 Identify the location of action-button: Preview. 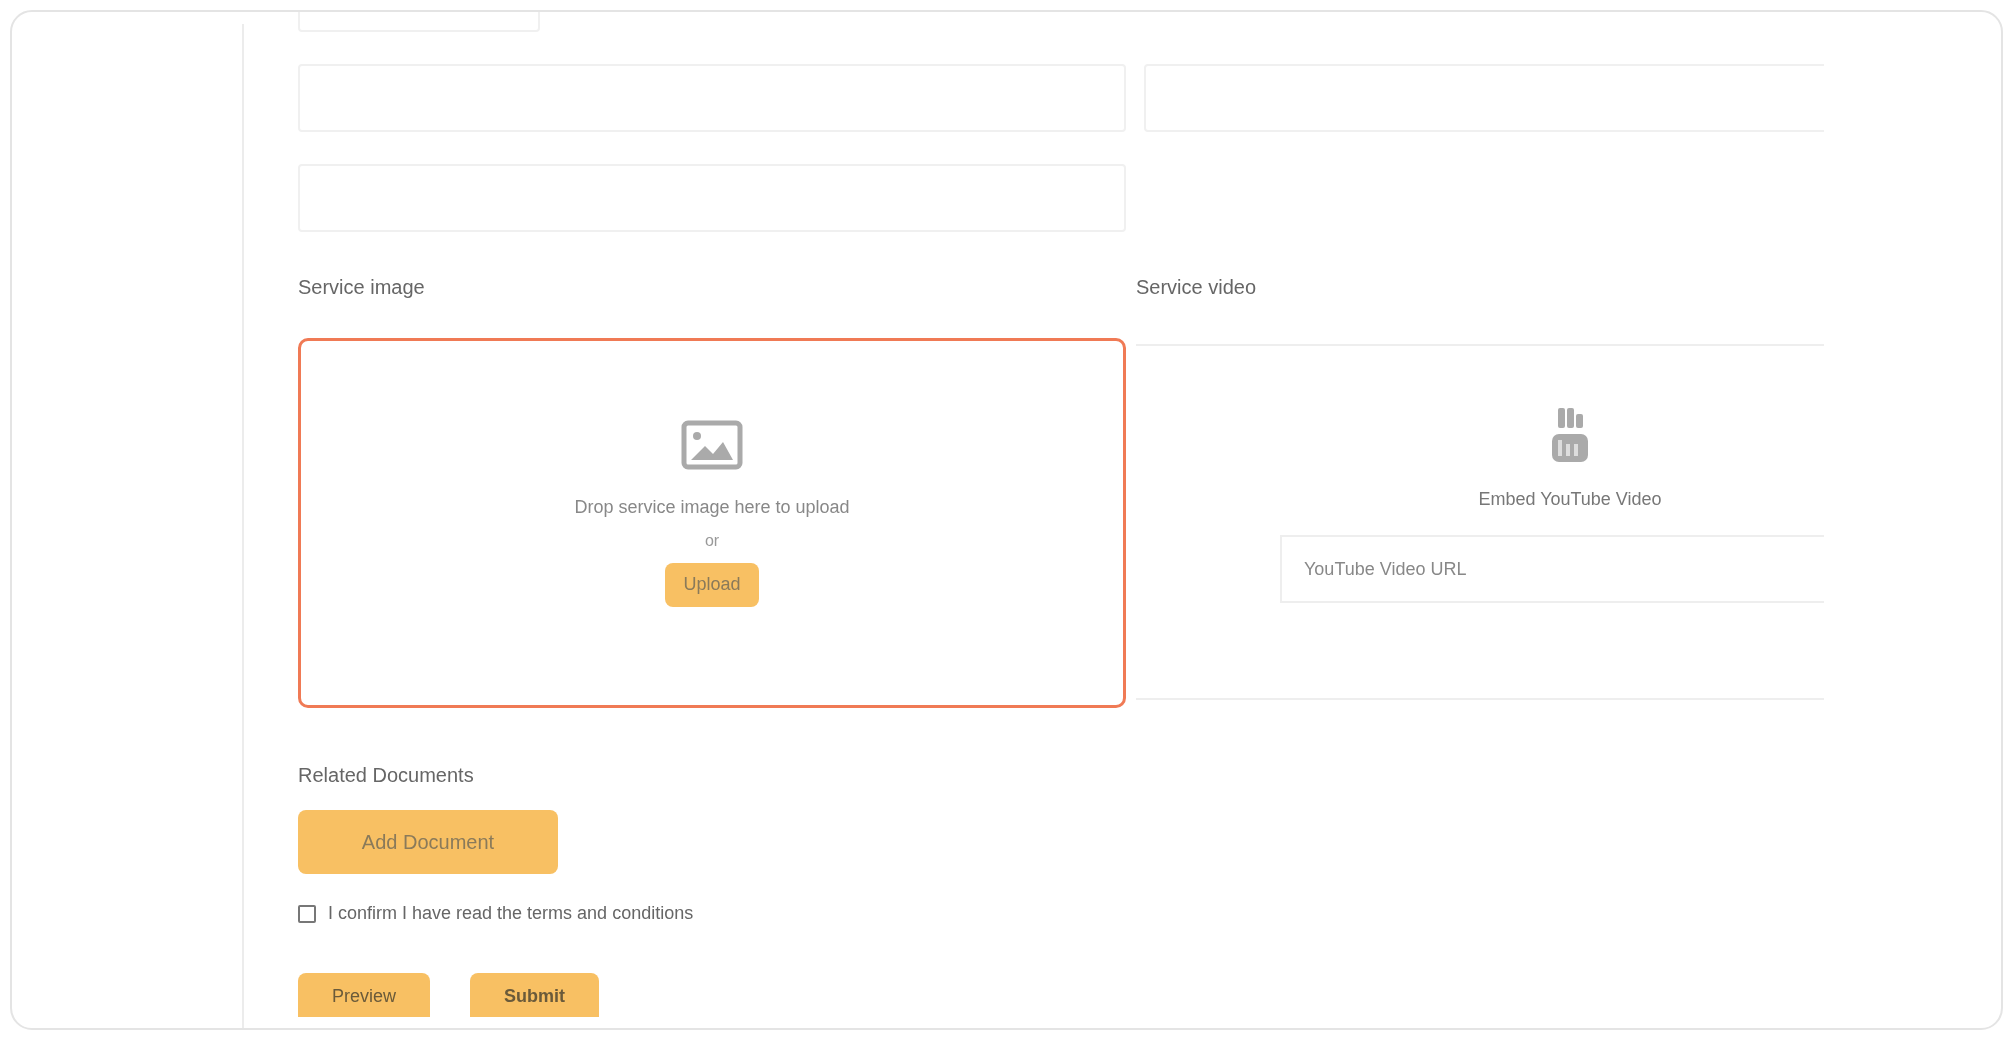
(364, 995).